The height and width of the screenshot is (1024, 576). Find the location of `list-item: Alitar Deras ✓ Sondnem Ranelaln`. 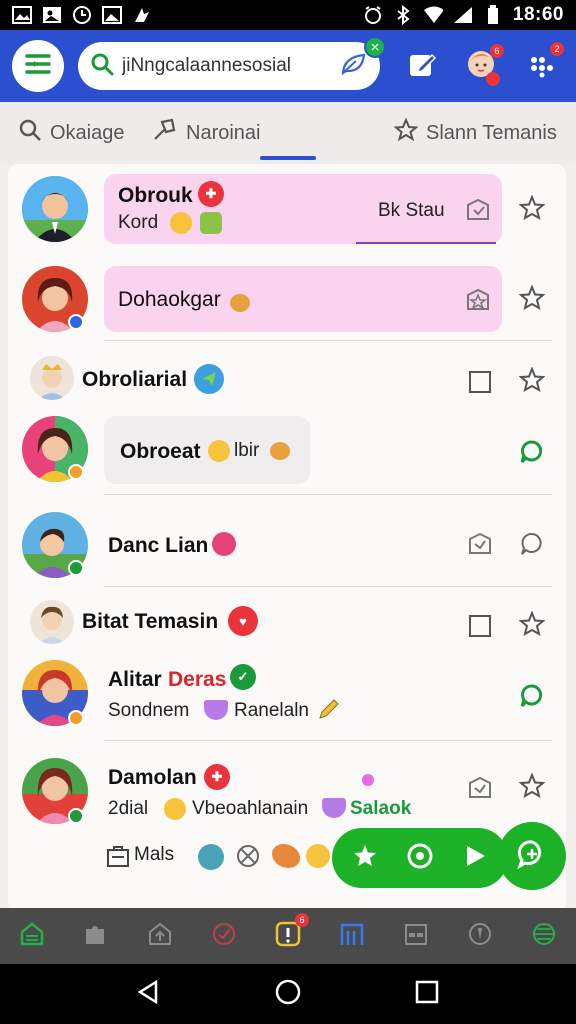

list-item: Alitar Deras ✓ Sondnem Ranelaln is located at coordinates (287, 697).